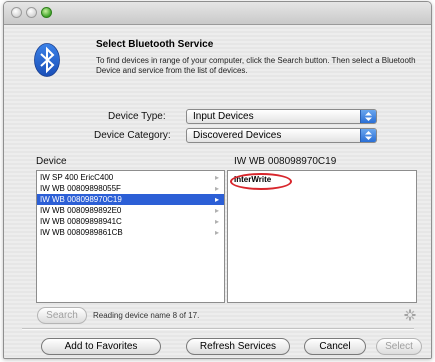 The width and height of the screenshot is (435, 362). Describe the element at coordinates (137, 116) in the screenshot. I see `device-type-label: Device Type:` at that location.